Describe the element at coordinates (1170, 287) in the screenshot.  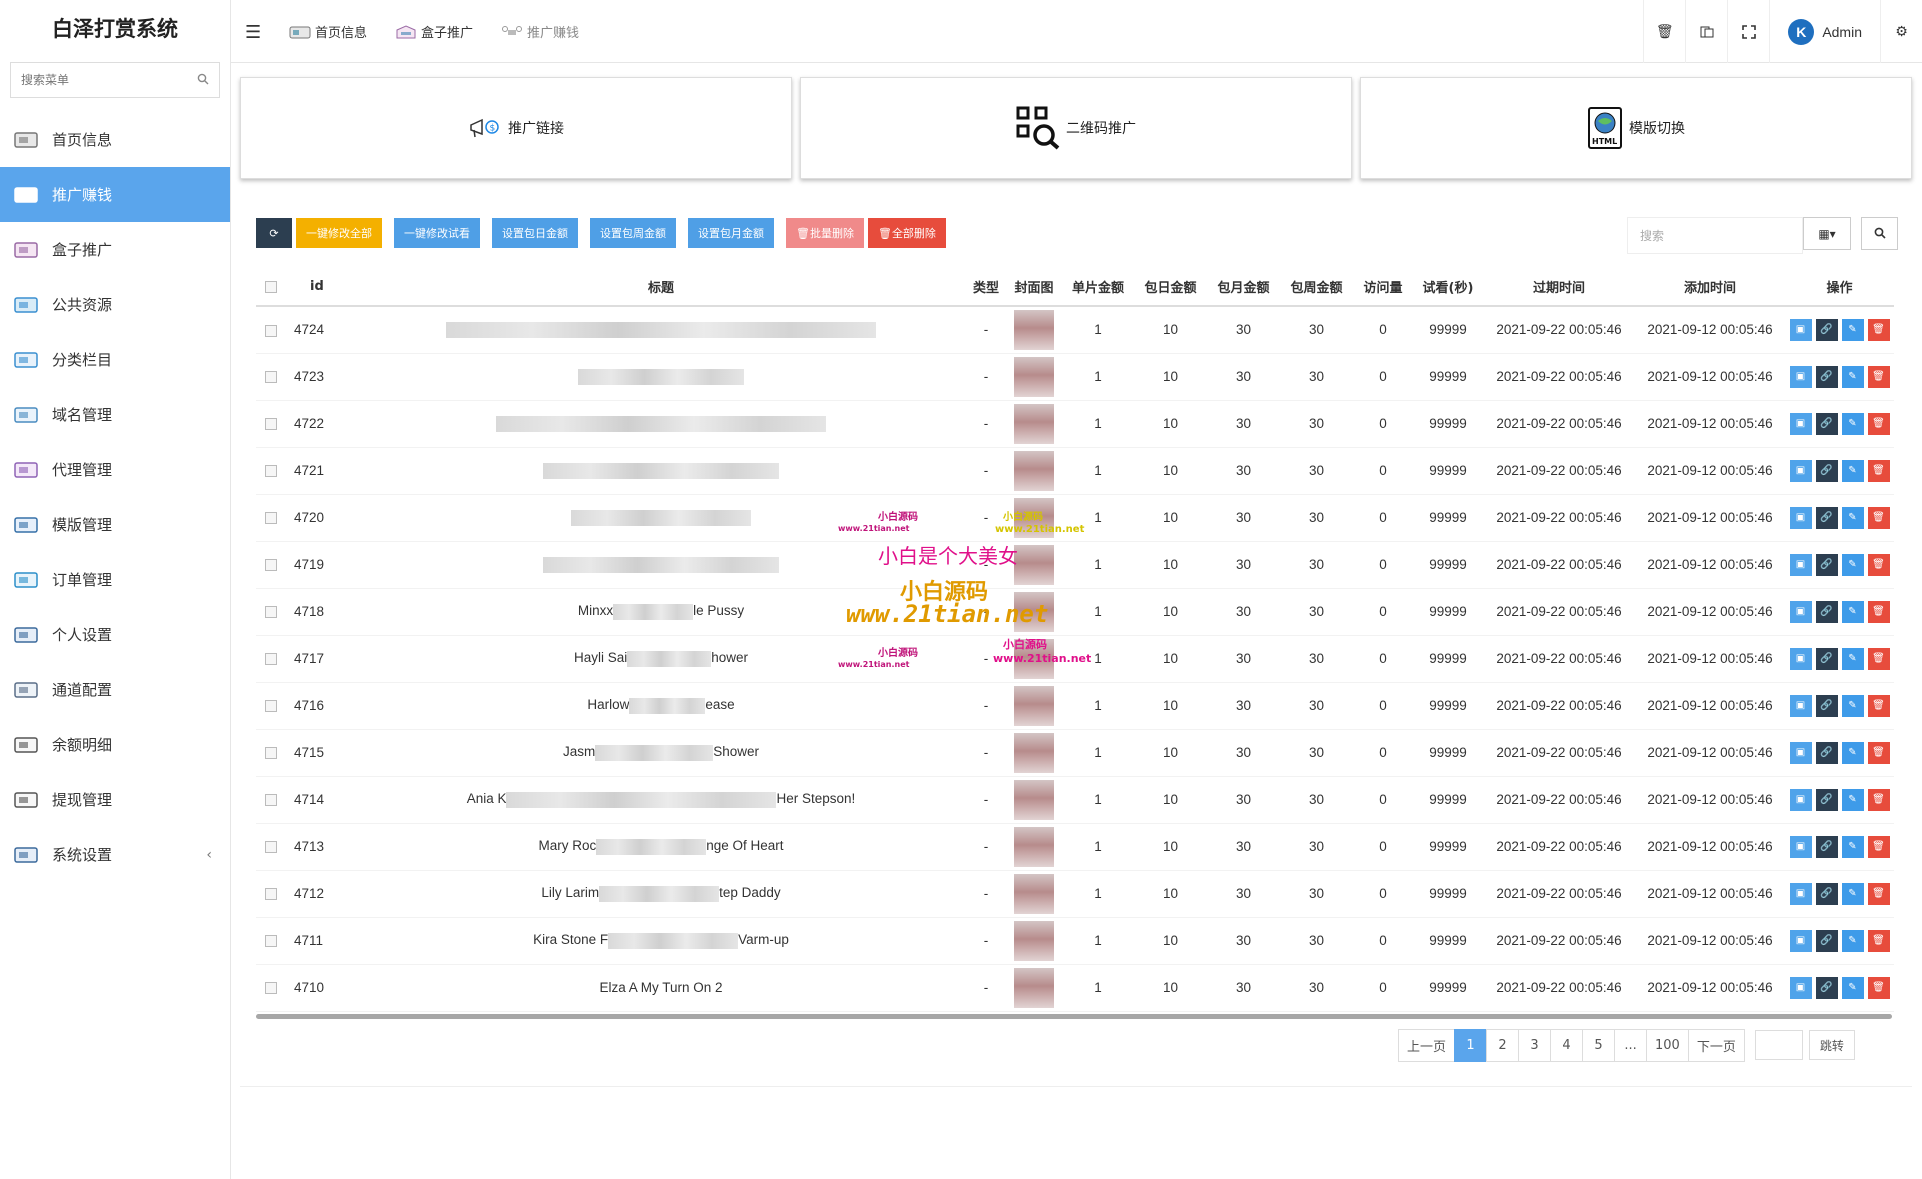
I see `col-day: 包日金额` at that location.